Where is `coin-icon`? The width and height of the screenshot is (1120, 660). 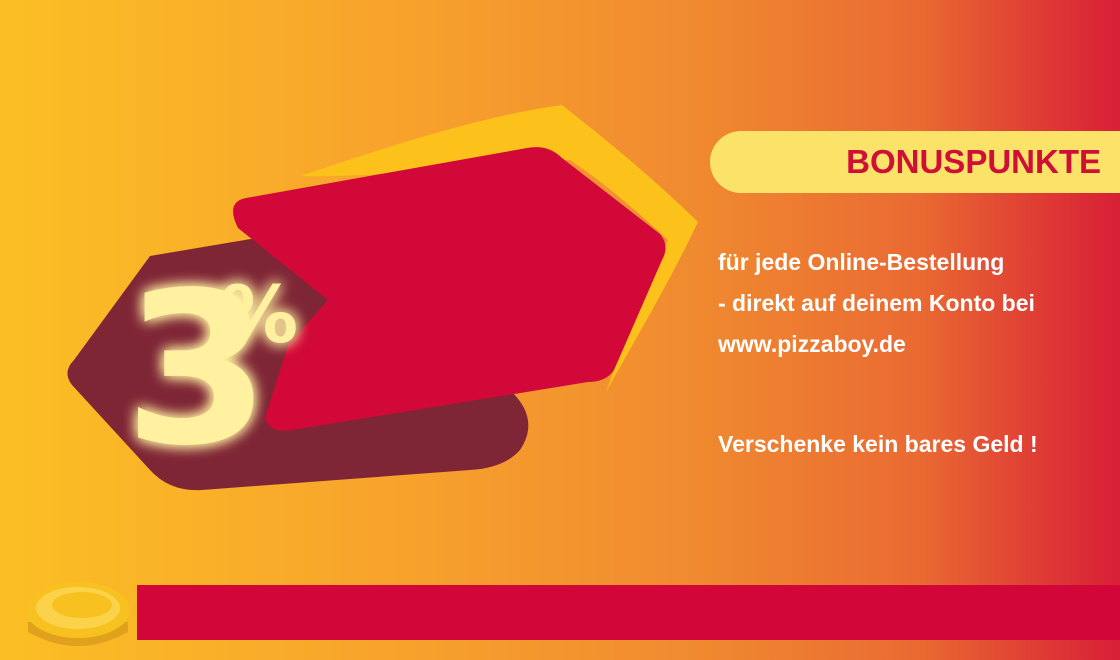
coin-icon is located at coordinates (78, 614).